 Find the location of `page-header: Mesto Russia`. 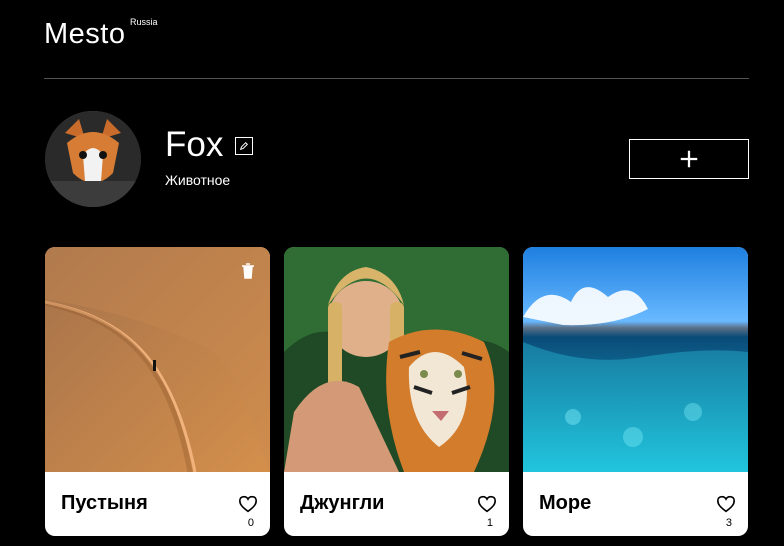

page-header: Mesto Russia is located at coordinates (396, 39).